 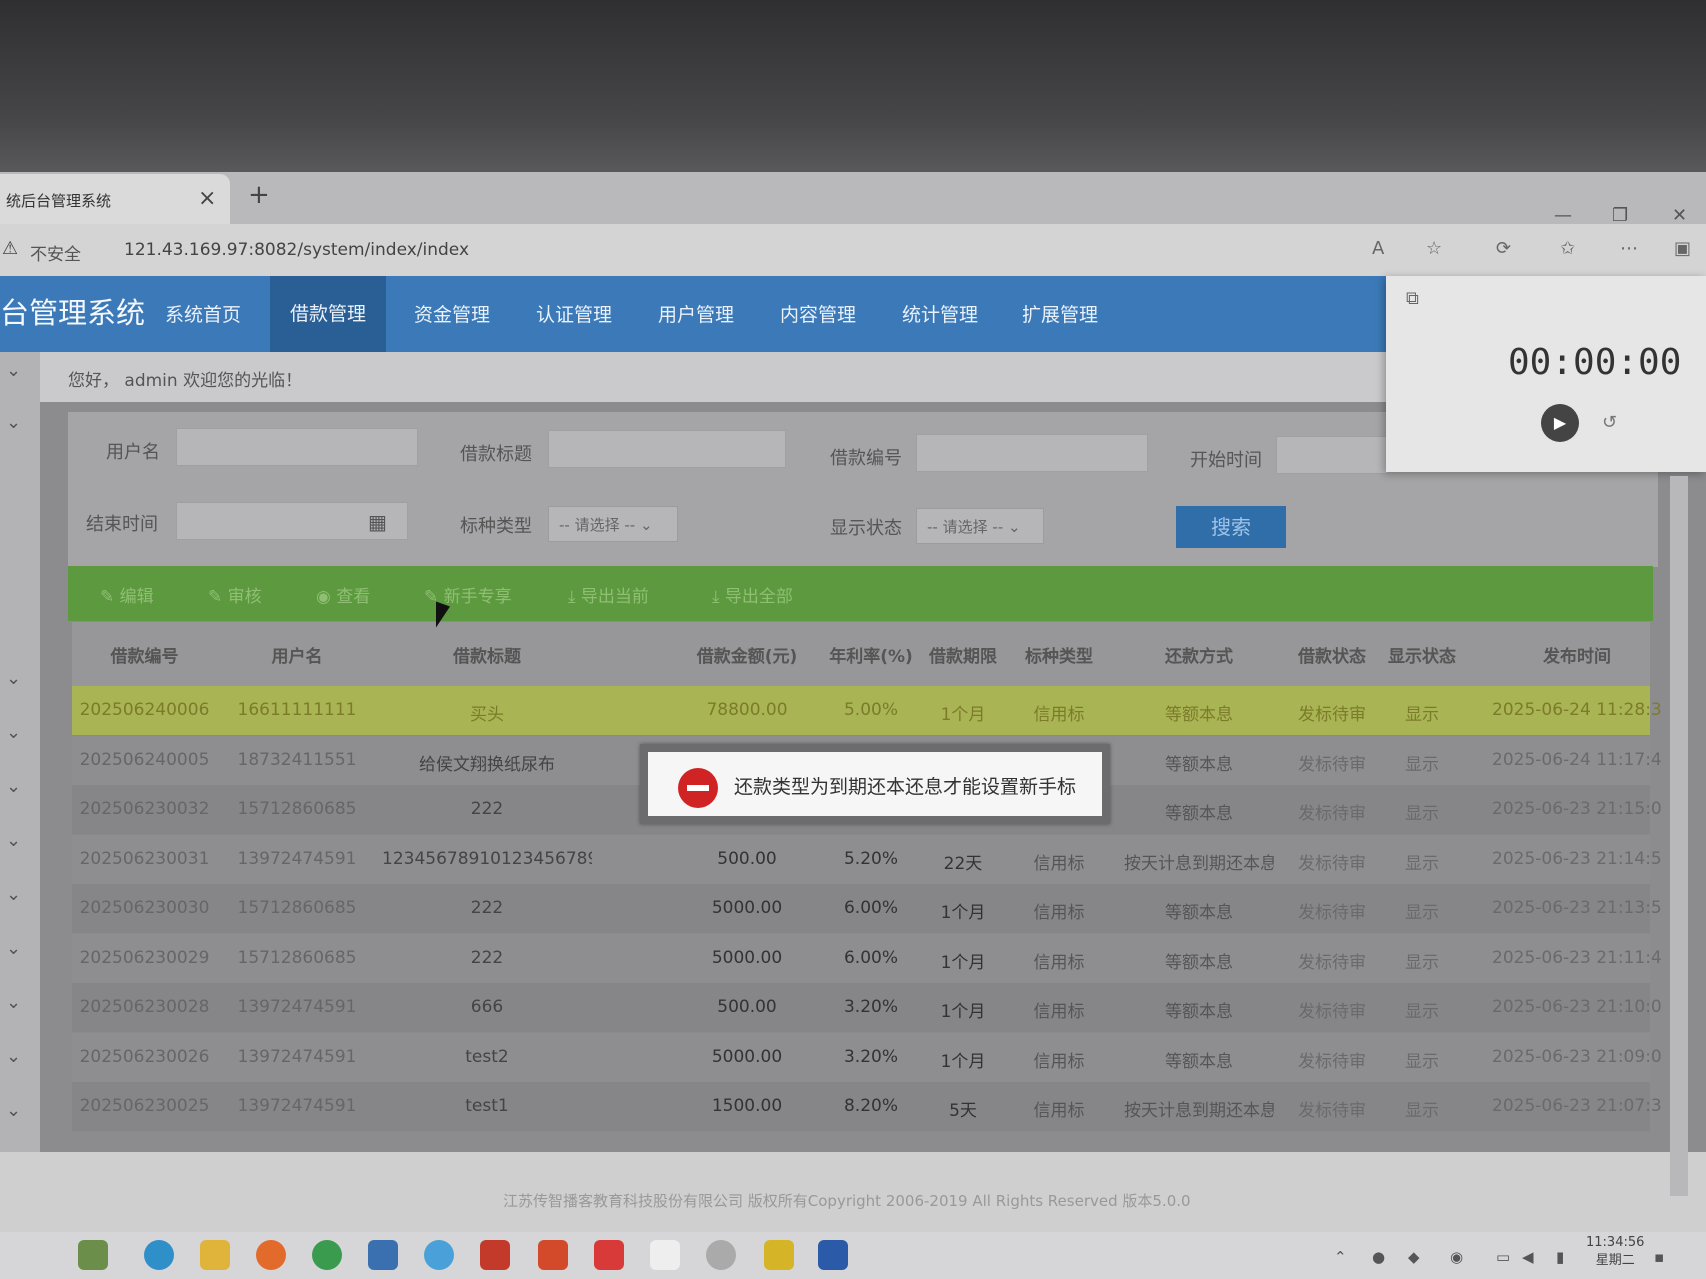 What do you see at coordinates (296, 250) in the screenshot?
I see `url-text: 121.43.169.97:8082/system/index/index` at bounding box center [296, 250].